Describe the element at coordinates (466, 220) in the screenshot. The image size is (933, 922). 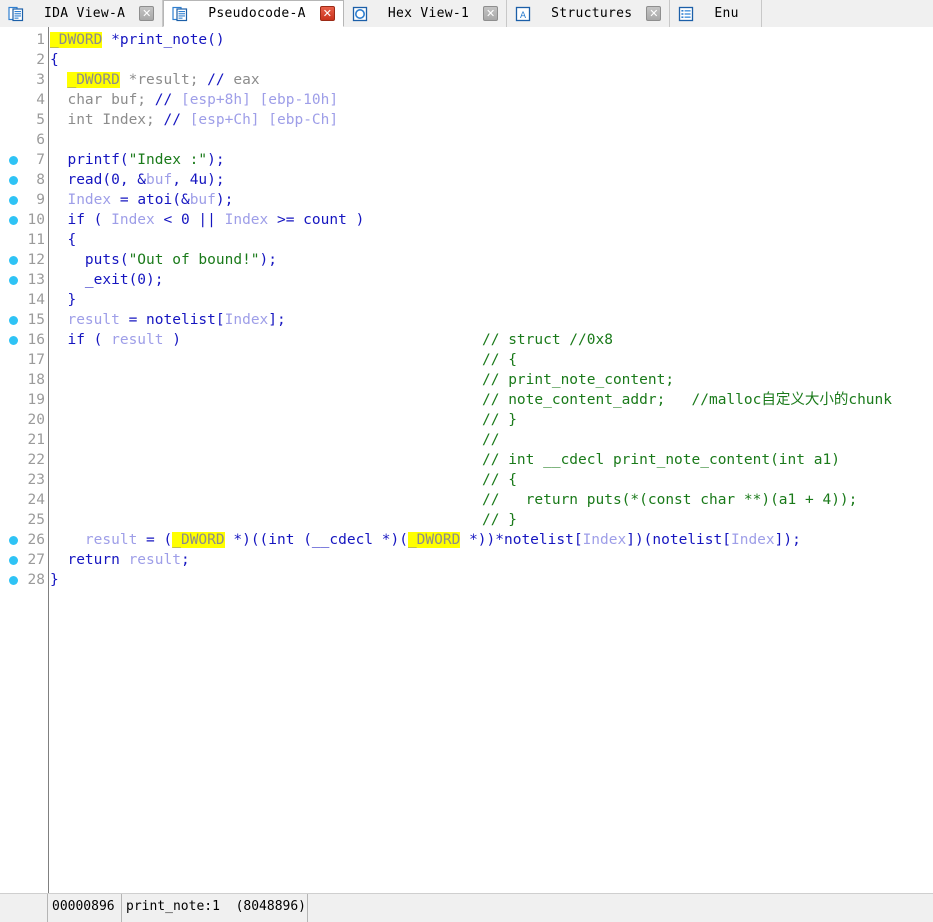
I see `code-line: 10 if ( Index < 0 || Index >= count )` at that location.